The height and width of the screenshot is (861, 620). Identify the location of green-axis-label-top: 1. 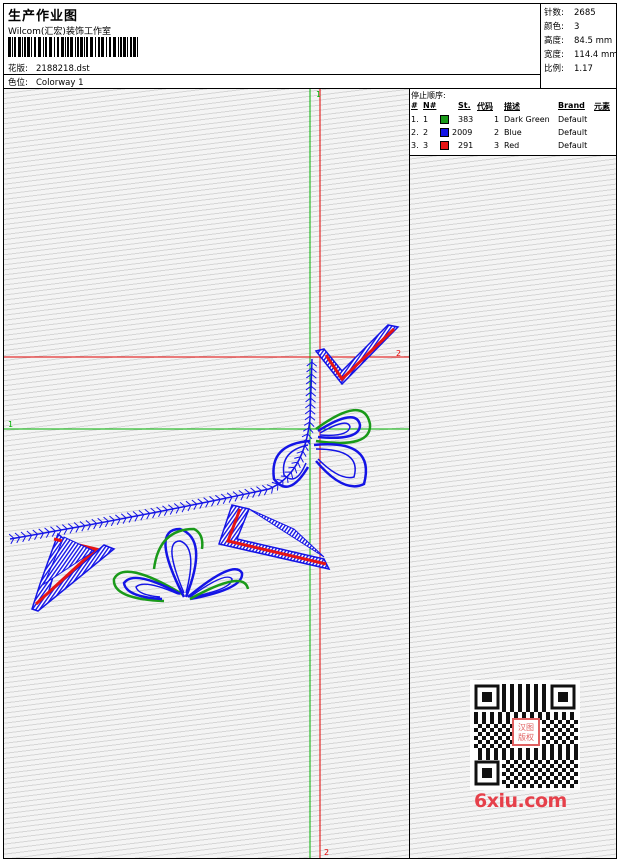
(319, 94).